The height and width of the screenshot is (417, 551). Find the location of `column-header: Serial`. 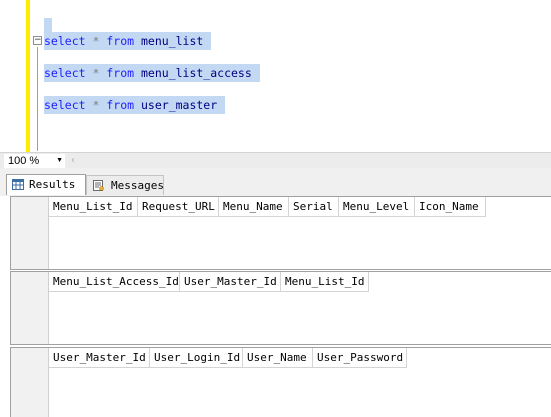

column-header: Serial is located at coordinates (314, 207).